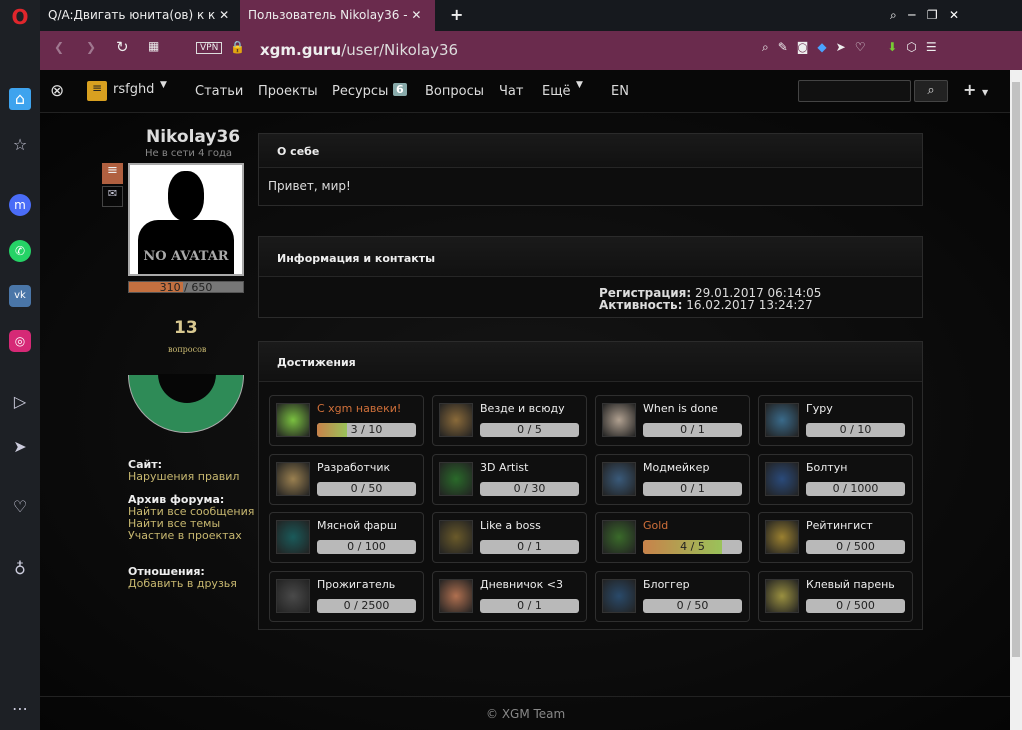 This screenshot has width=1022, height=730. I want to click on questions-donut, so click(186, 403).